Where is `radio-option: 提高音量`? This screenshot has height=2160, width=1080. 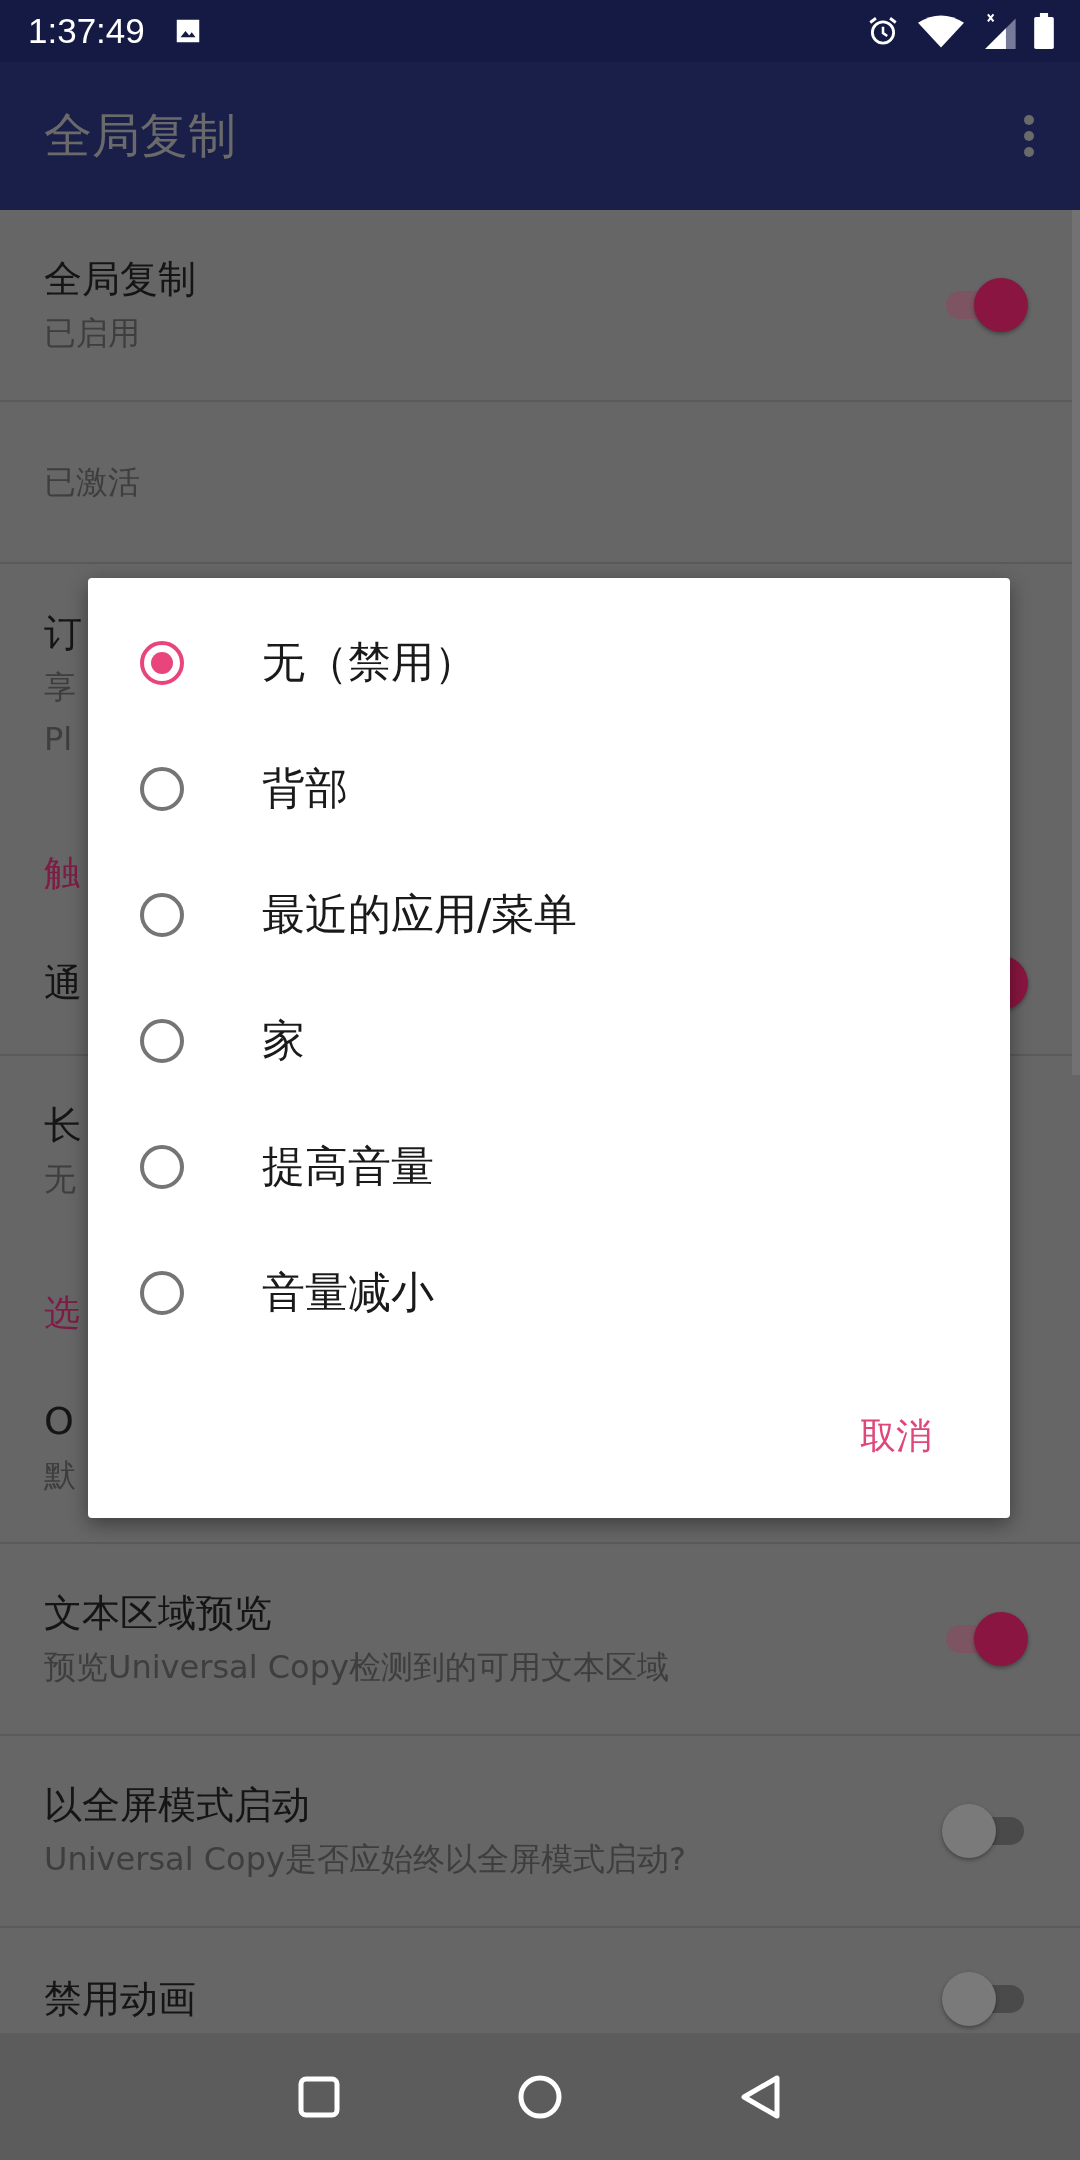
radio-option: 提高音量 is located at coordinates (549, 1167).